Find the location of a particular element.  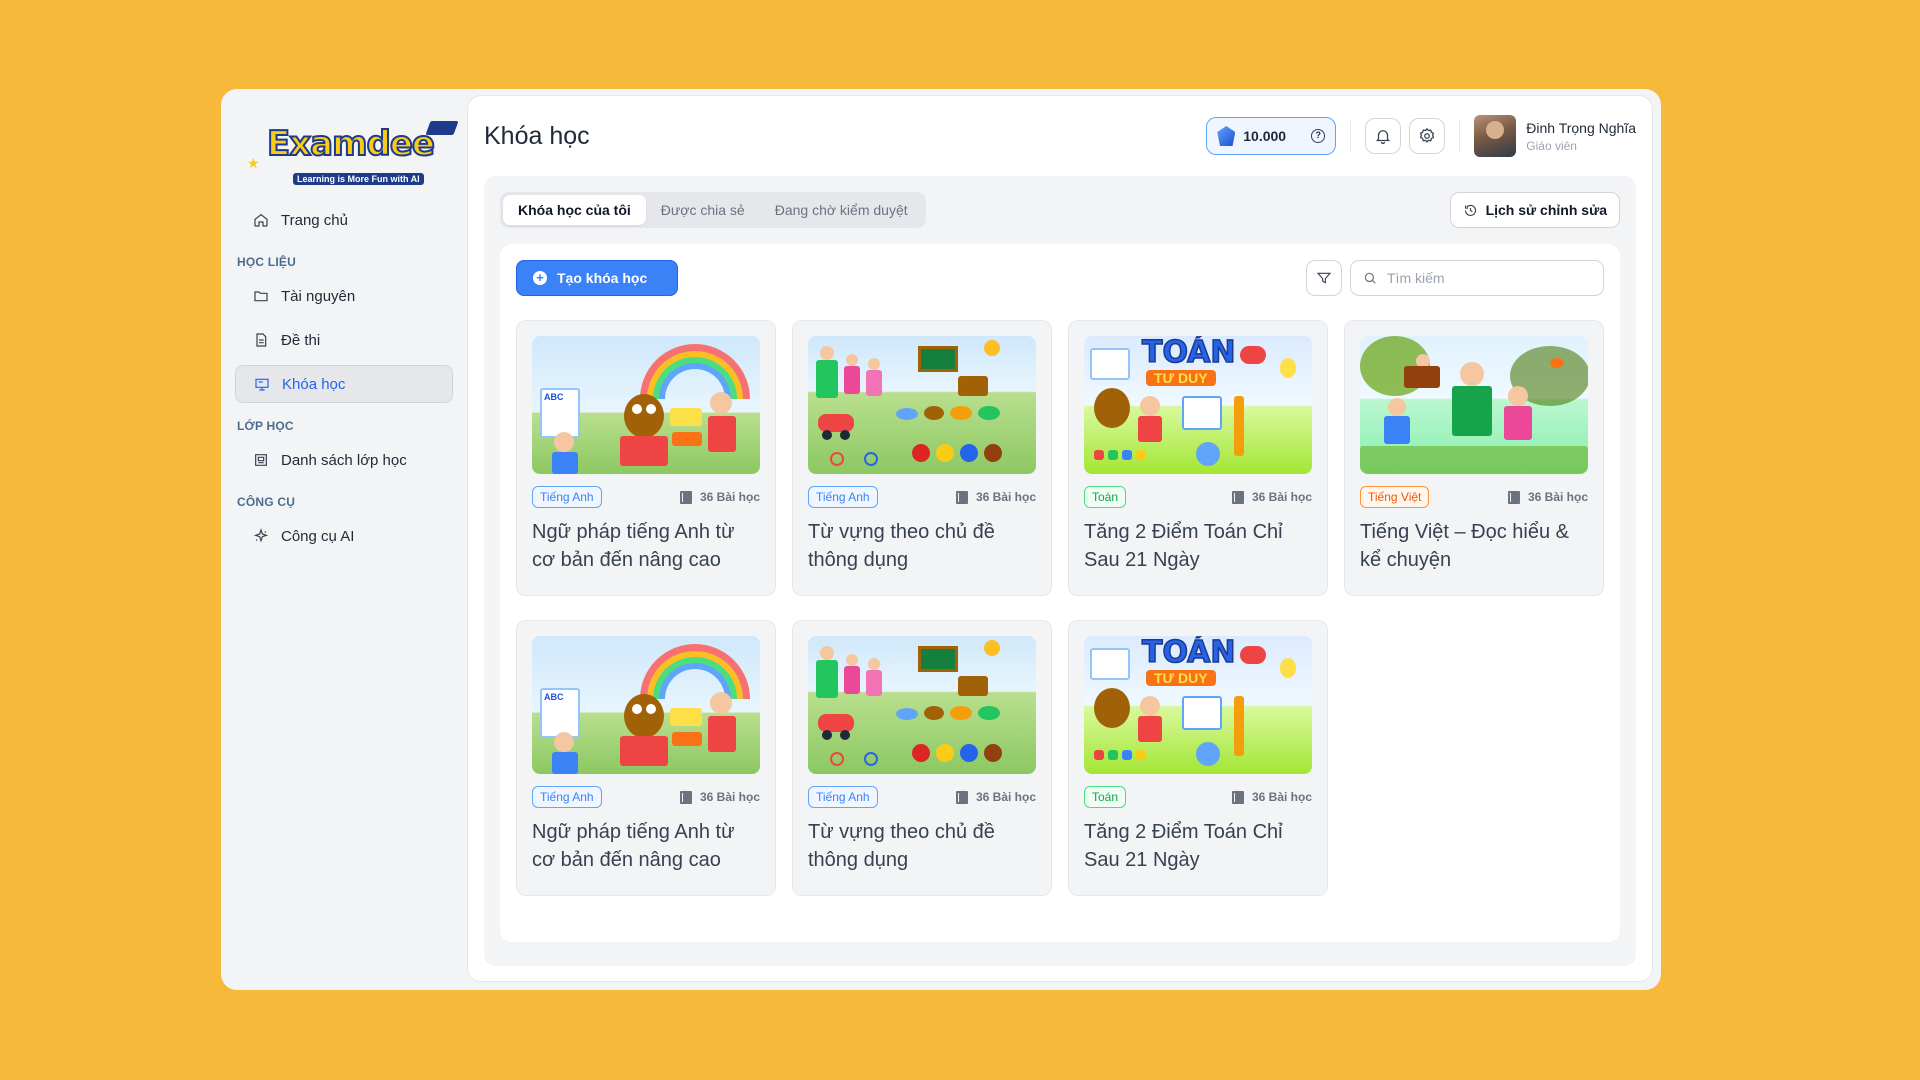

logo-wordmark: Examdee is located at coordinates (351, 144).